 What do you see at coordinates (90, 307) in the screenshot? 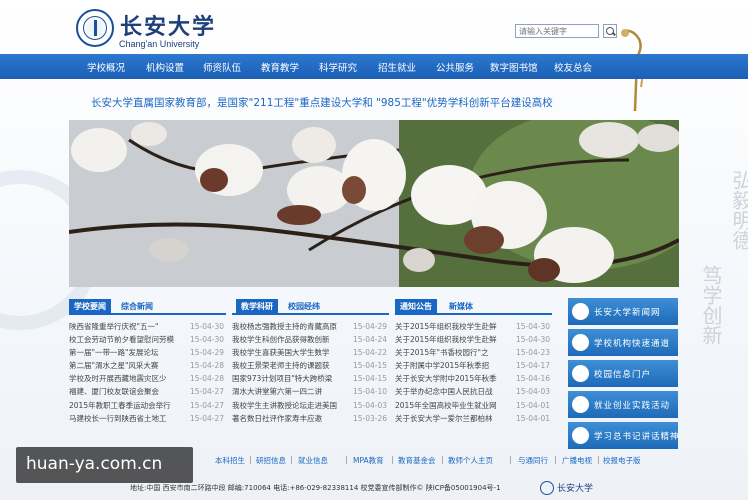
I see `tab-school-news: 学校要闻` at bounding box center [90, 307].